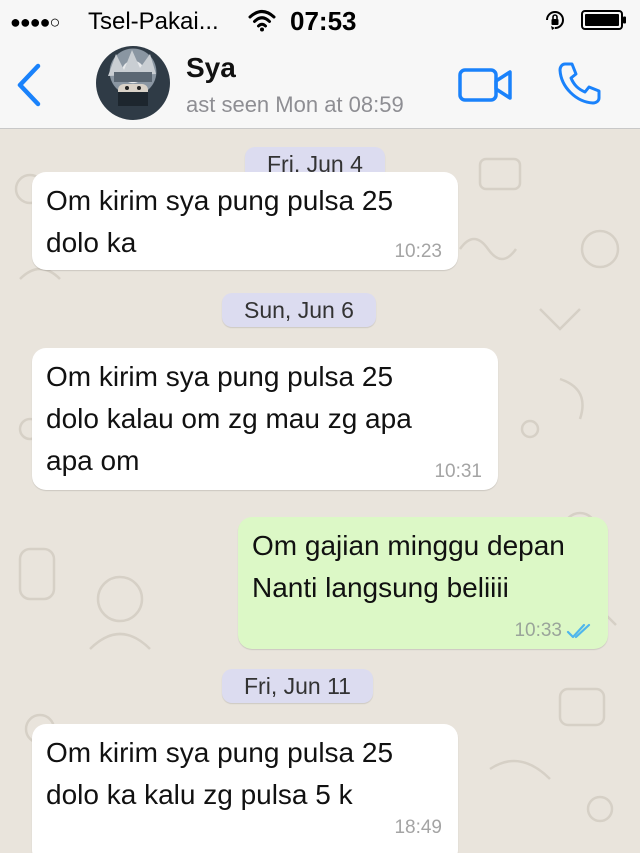  I want to click on status-bar: ●●●●○ Tsel-Pakai... 07:53, so click(320, 20).